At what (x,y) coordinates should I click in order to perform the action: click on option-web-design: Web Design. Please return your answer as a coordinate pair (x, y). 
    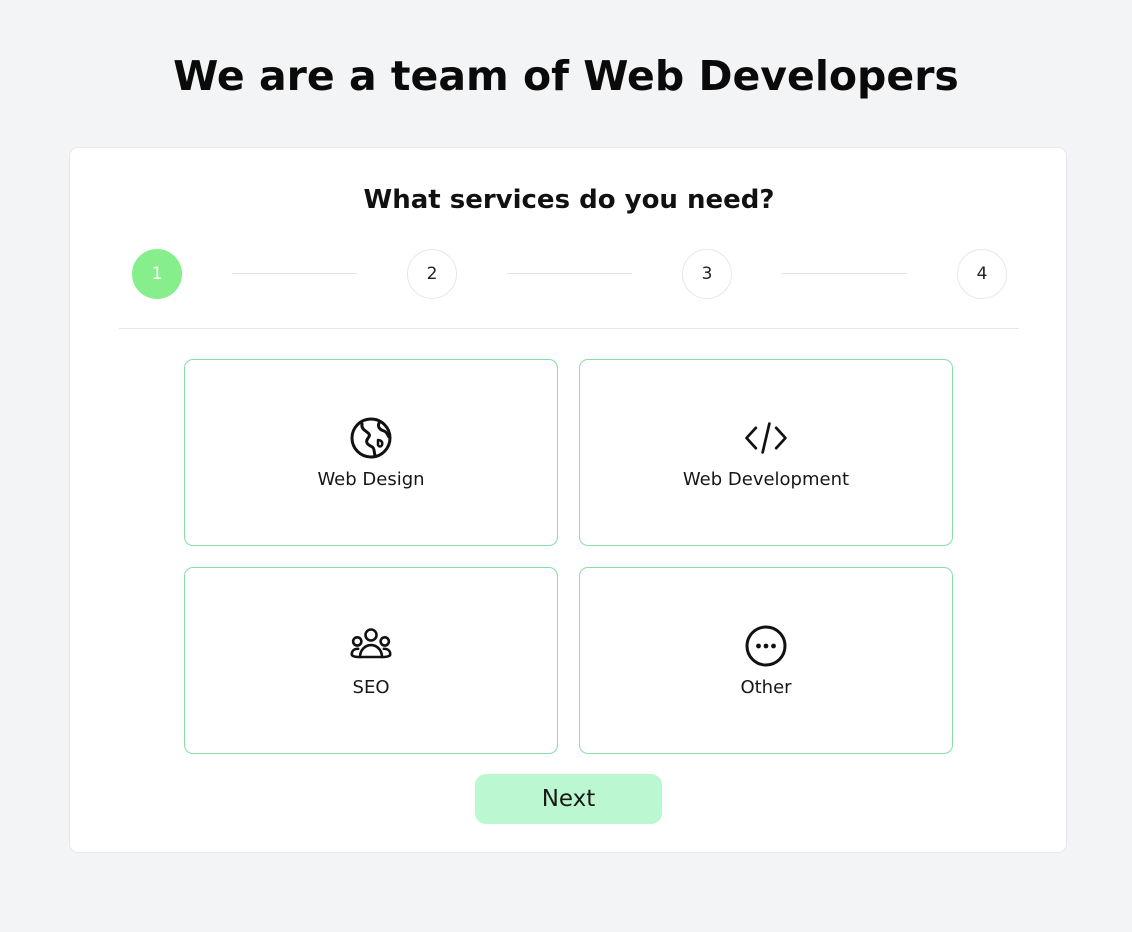
    Looking at the image, I should click on (371, 452).